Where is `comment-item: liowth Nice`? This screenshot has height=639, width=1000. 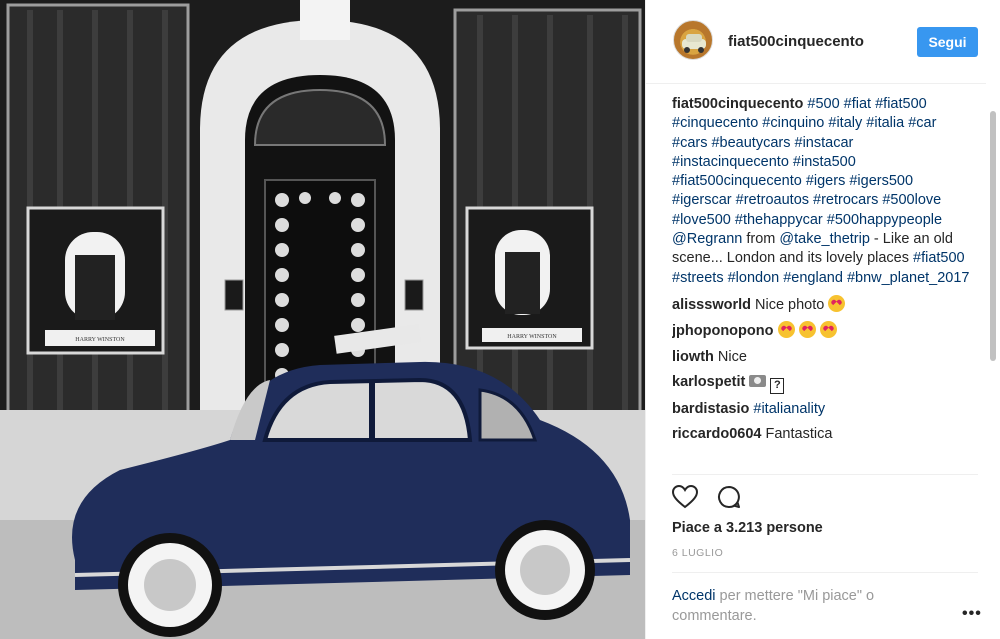
comment-item: liowth Nice is located at coordinates (822, 357).